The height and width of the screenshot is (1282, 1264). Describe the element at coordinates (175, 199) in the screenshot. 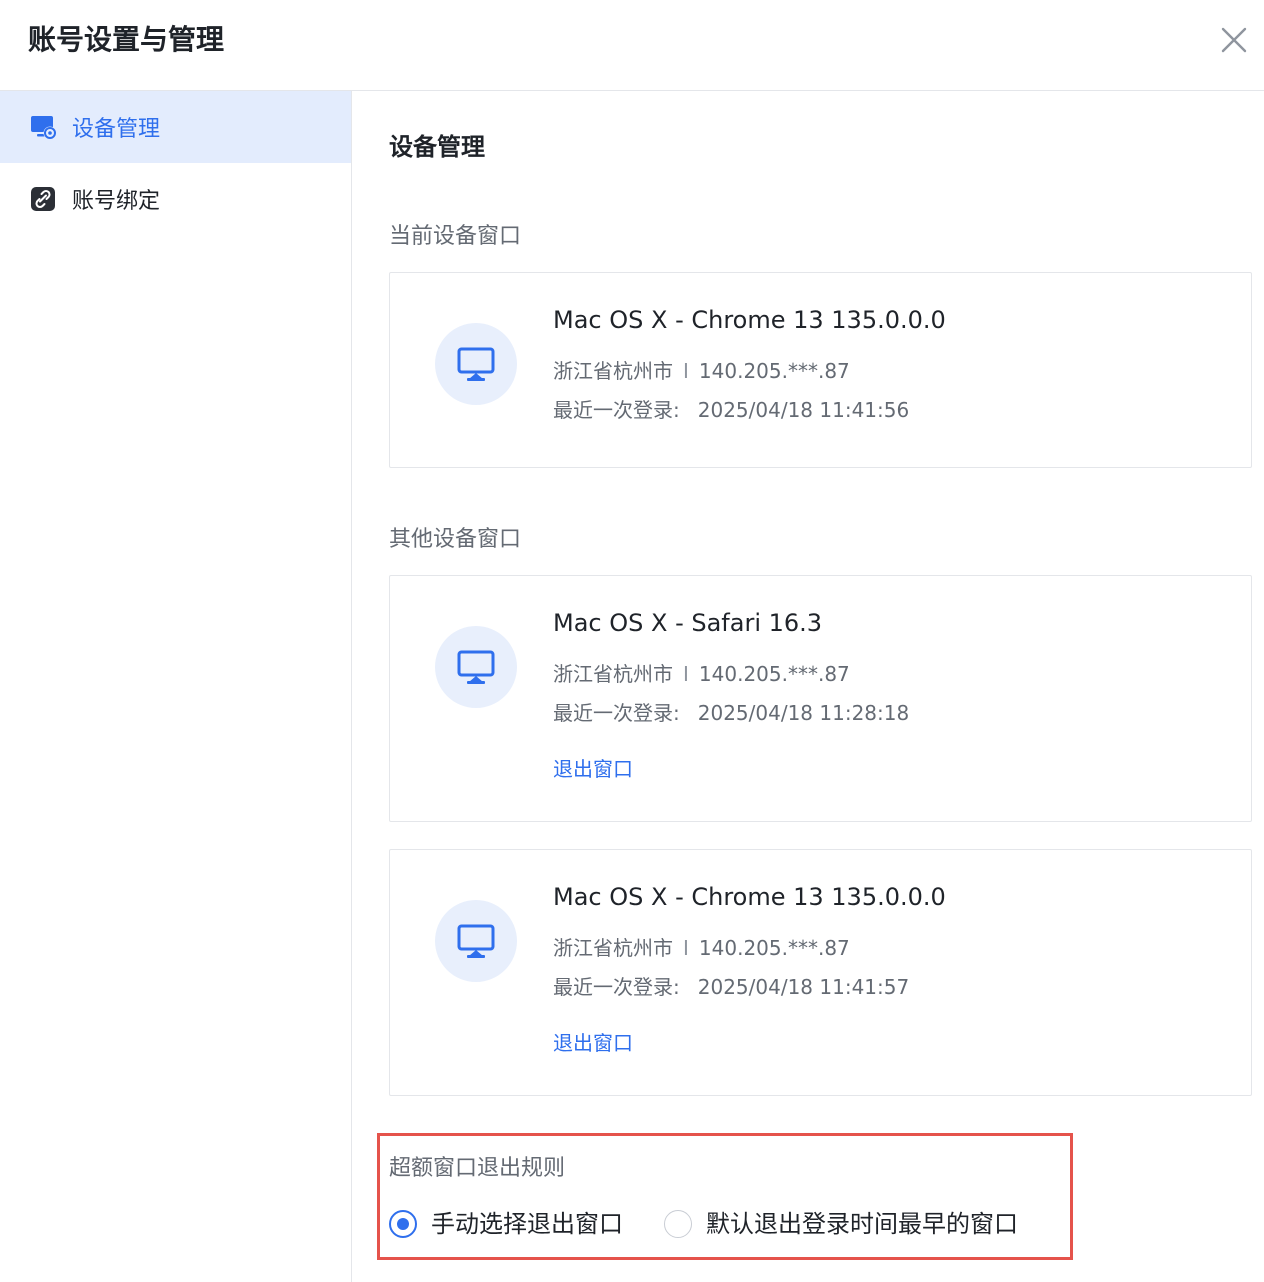

I see `sidebar-item-account-binding: 账号绑定` at that location.